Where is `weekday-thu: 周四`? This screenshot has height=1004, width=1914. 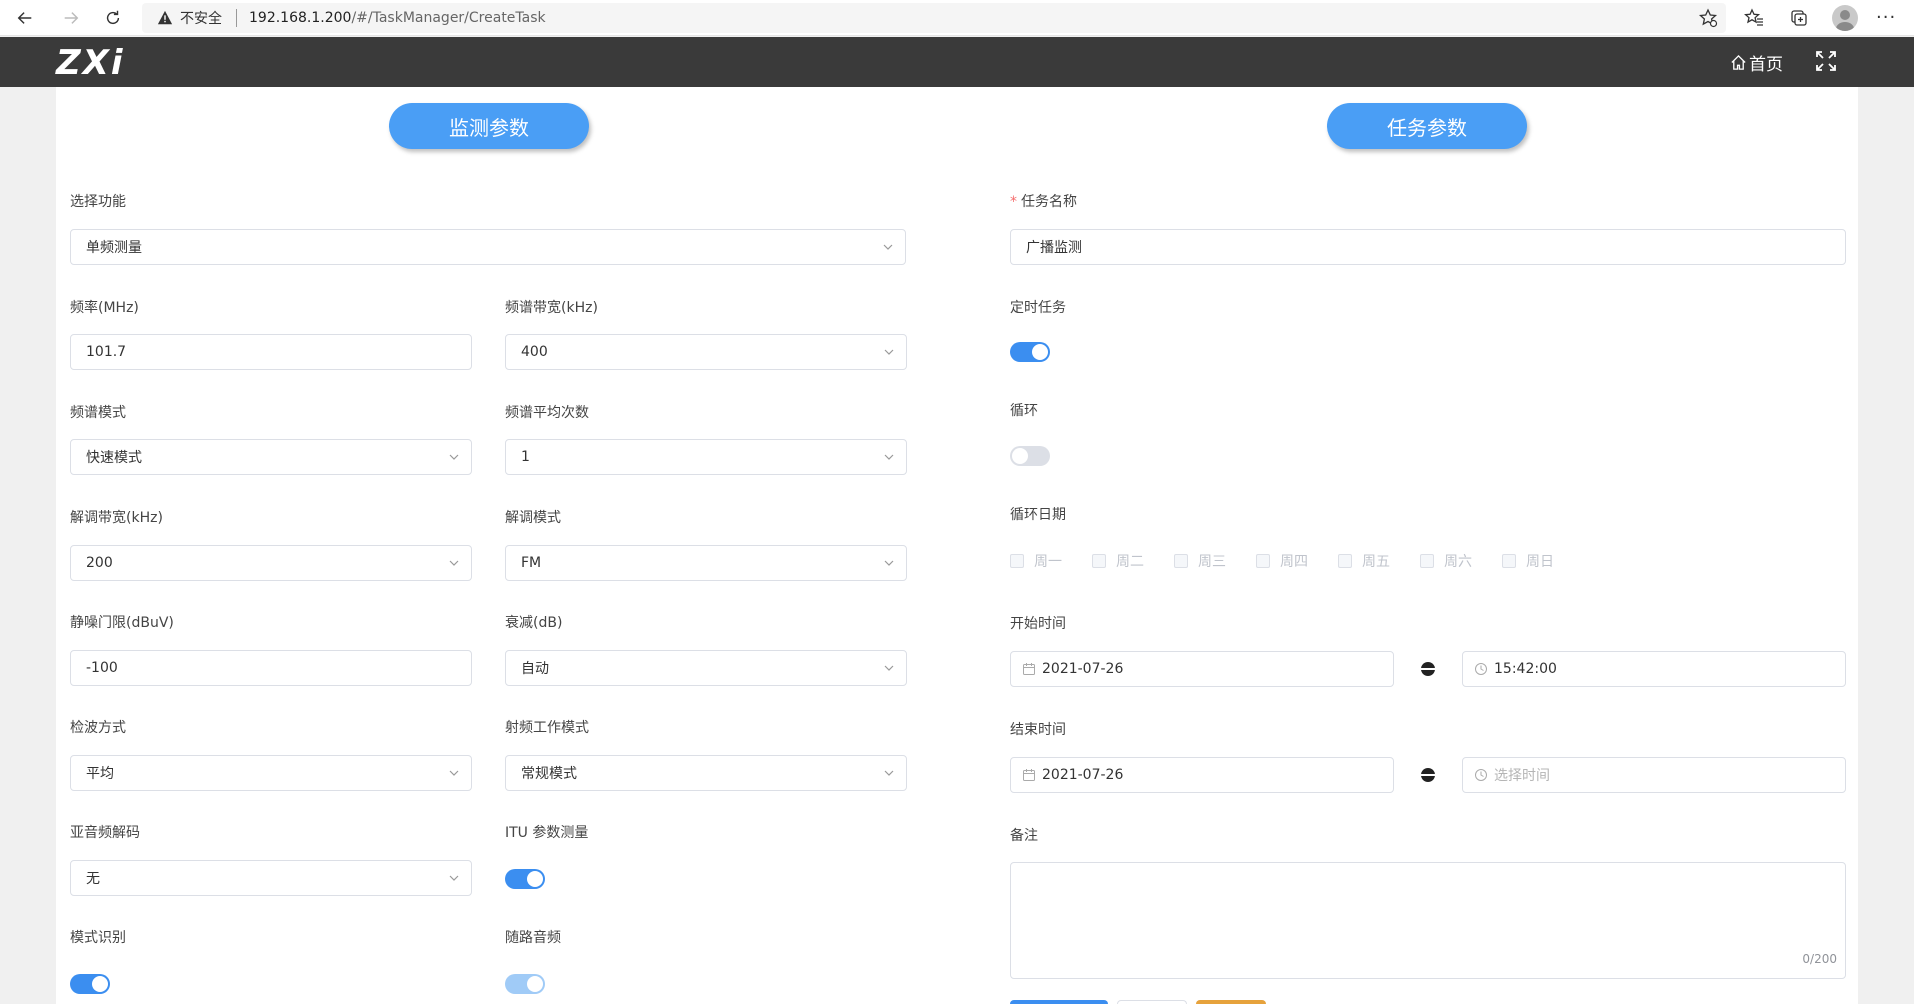 weekday-thu: 周四 is located at coordinates (1297, 561).